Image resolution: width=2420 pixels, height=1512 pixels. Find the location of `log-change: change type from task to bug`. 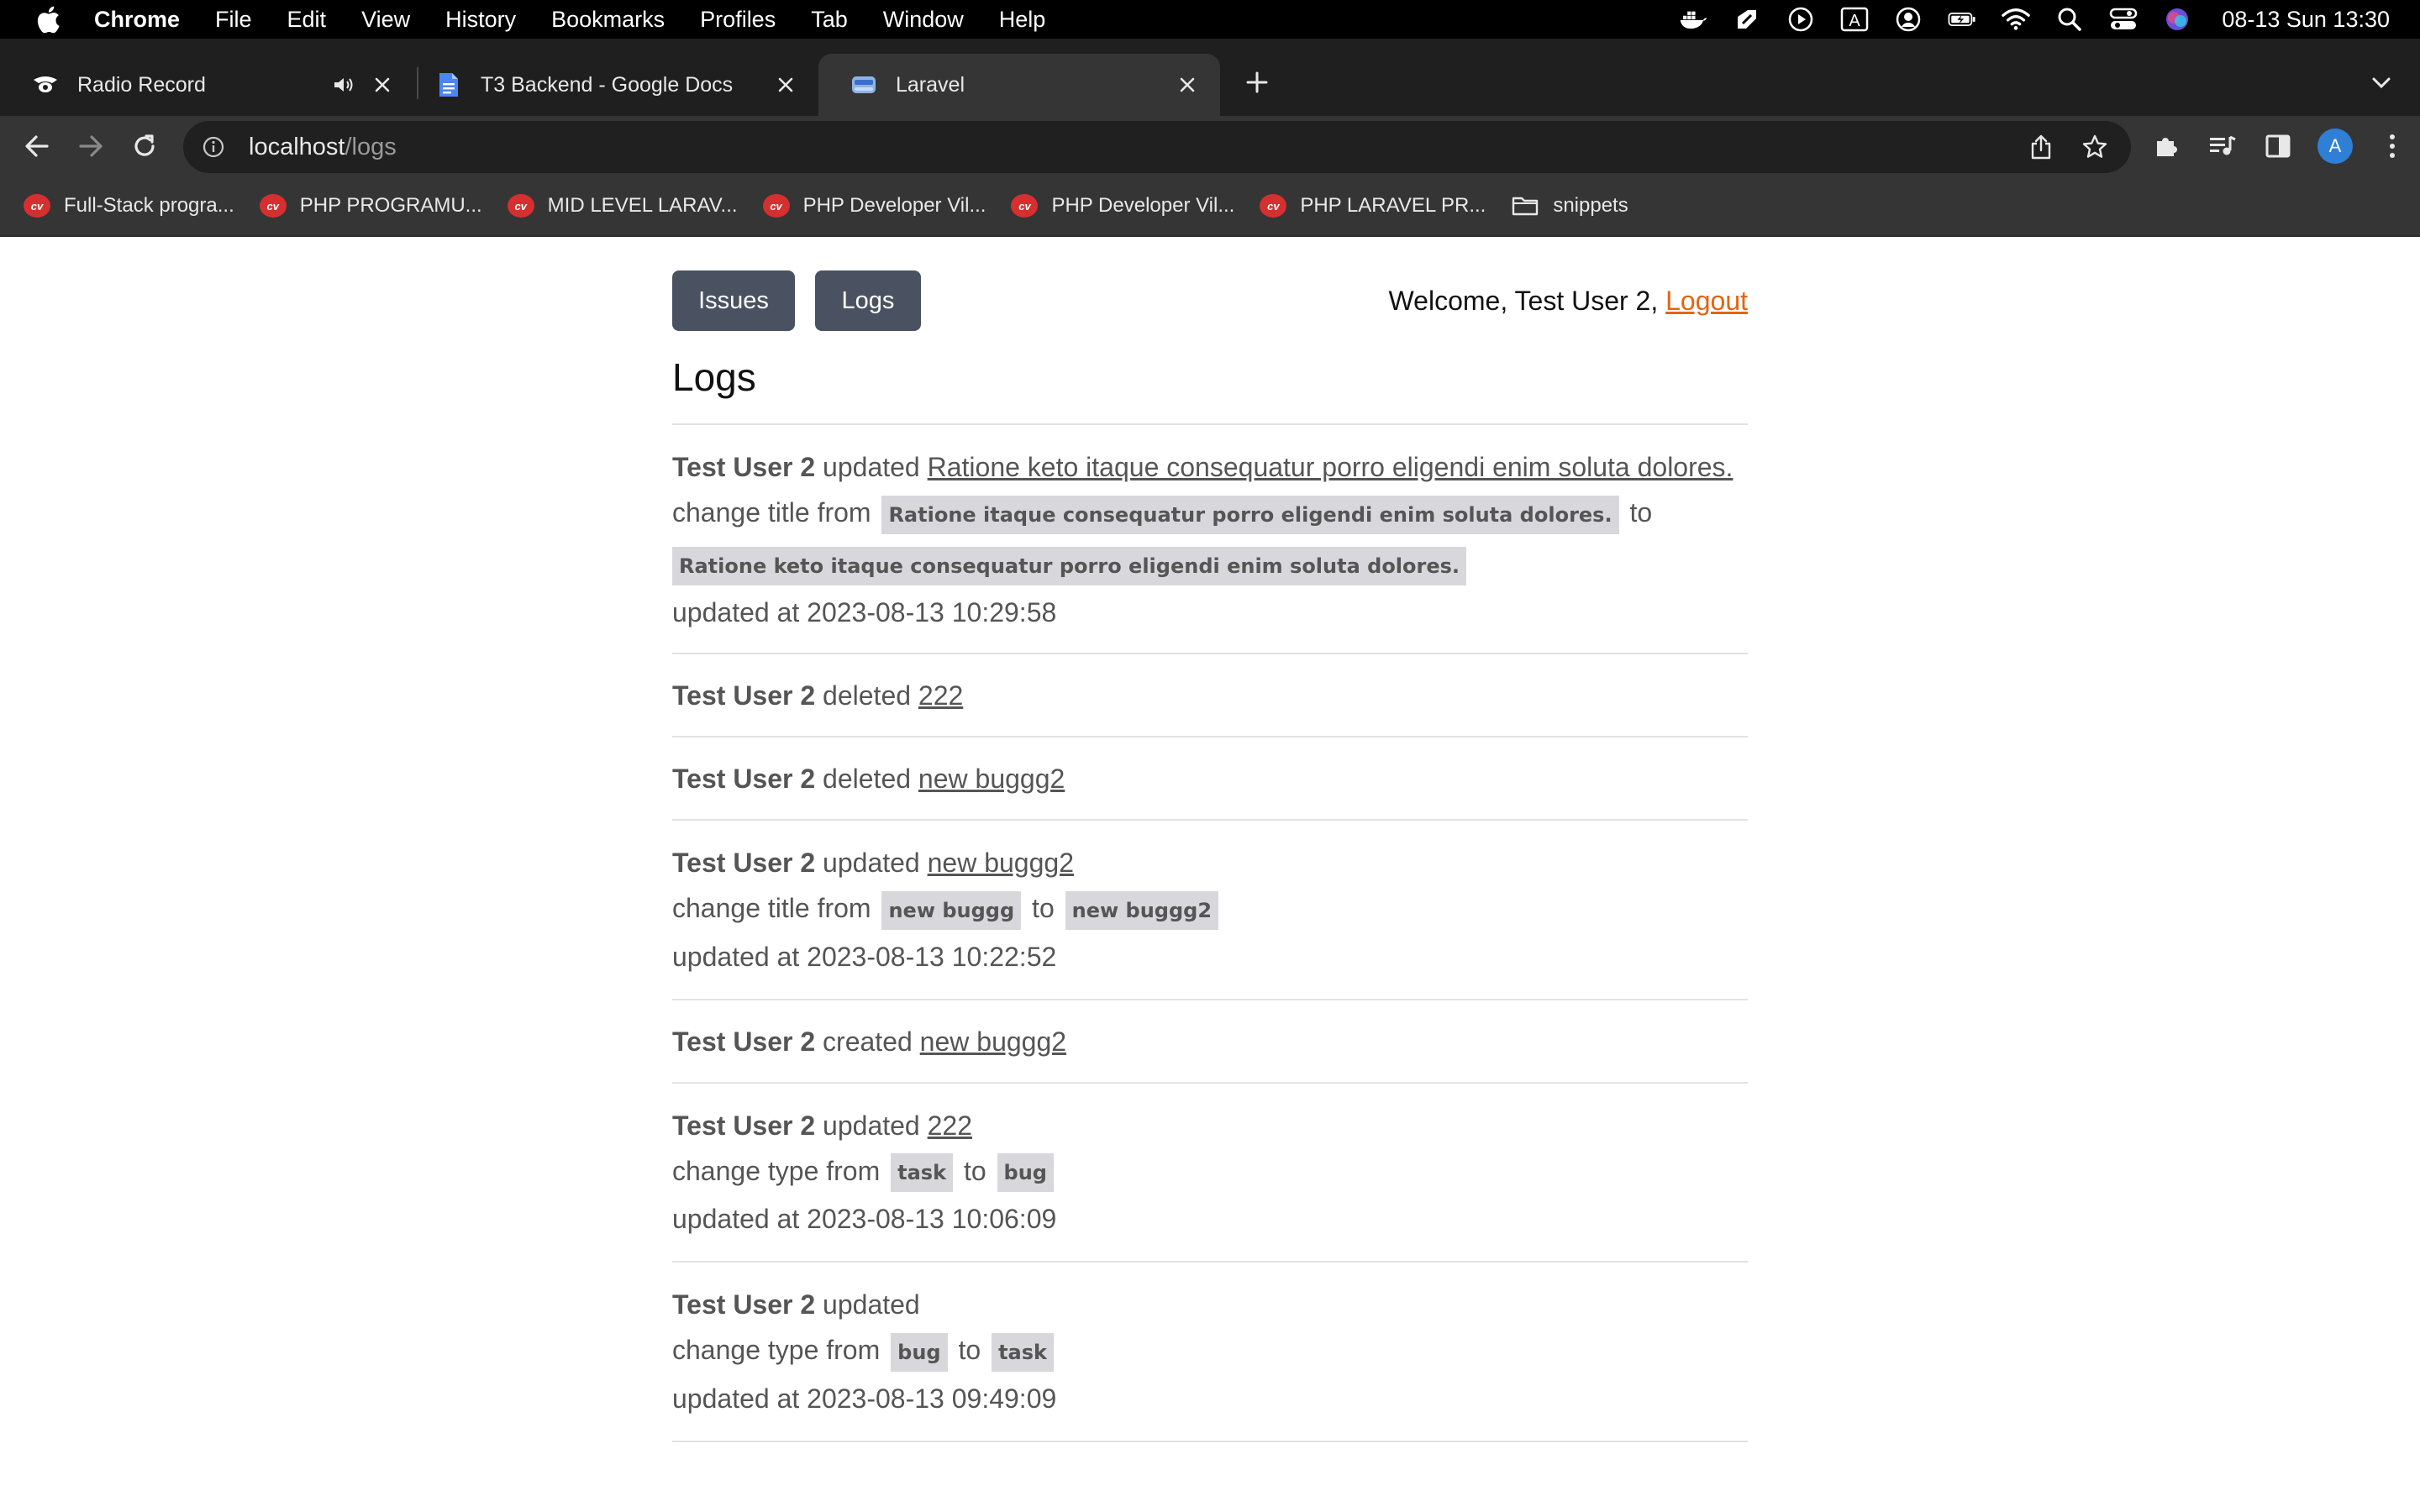

log-change: change type from task to bug is located at coordinates (1210, 1172).